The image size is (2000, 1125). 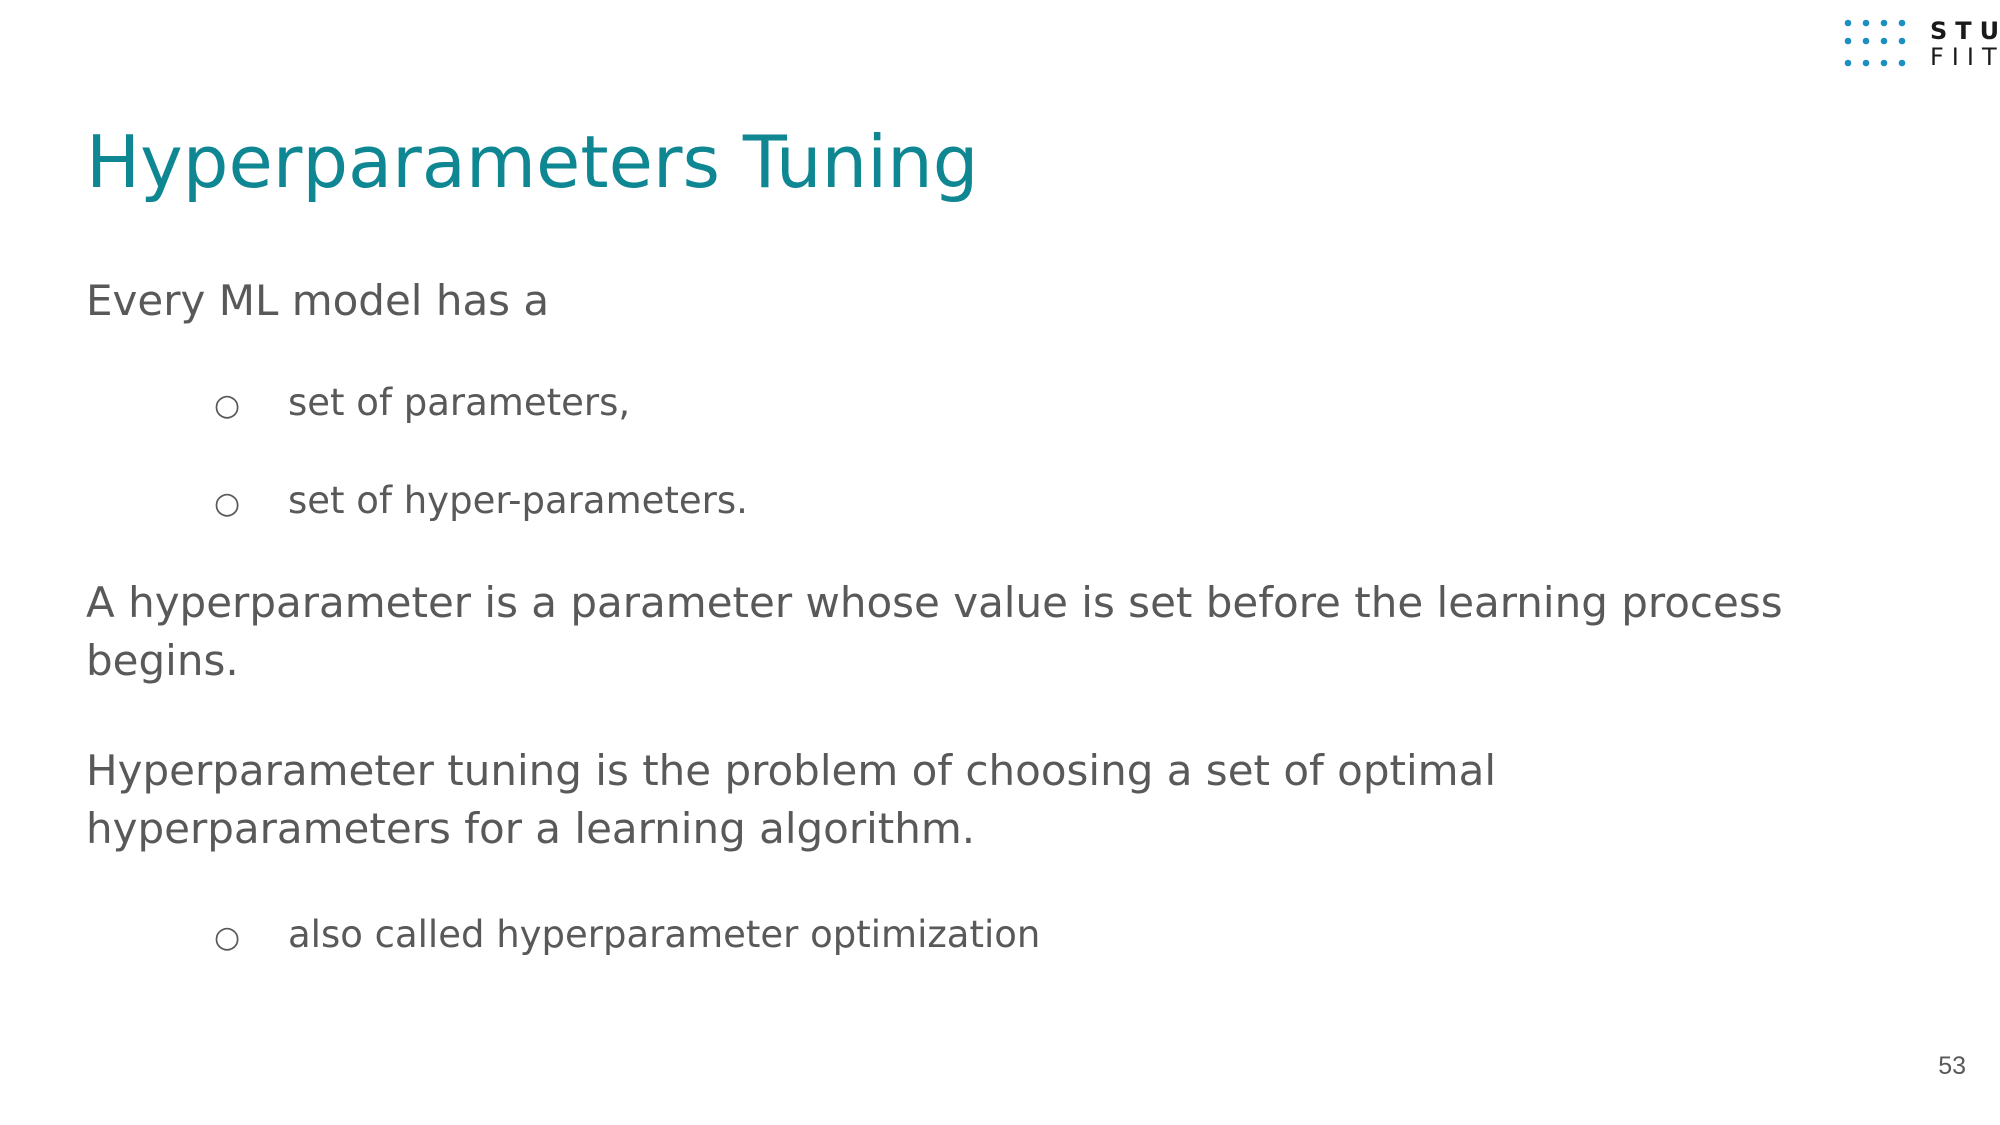 What do you see at coordinates (1920, 46) in the screenshot?
I see `stu-fiit-logo: STU FIIT` at bounding box center [1920, 46].